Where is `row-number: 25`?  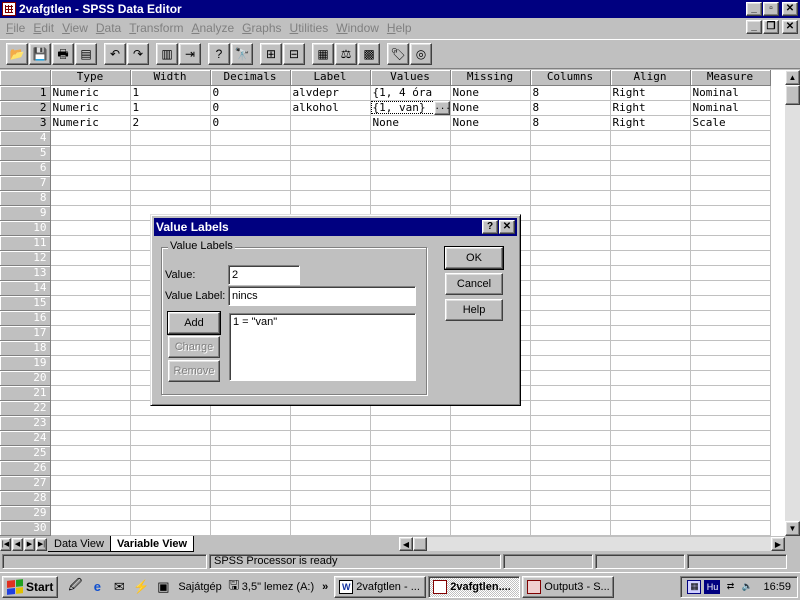 row-number: 25 is located at coordinates (25, 453).